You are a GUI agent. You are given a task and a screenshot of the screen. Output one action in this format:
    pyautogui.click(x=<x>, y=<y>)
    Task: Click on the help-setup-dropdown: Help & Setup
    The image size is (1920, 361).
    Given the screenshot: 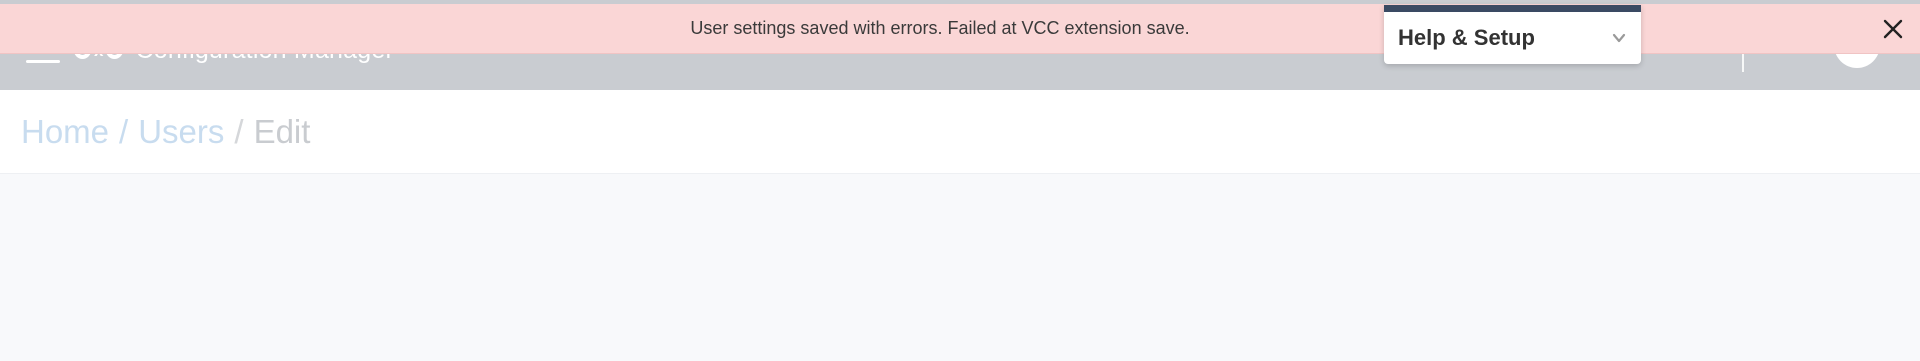 What is the action you would take?
    pyautogui.click(x=1512, y=34)
    